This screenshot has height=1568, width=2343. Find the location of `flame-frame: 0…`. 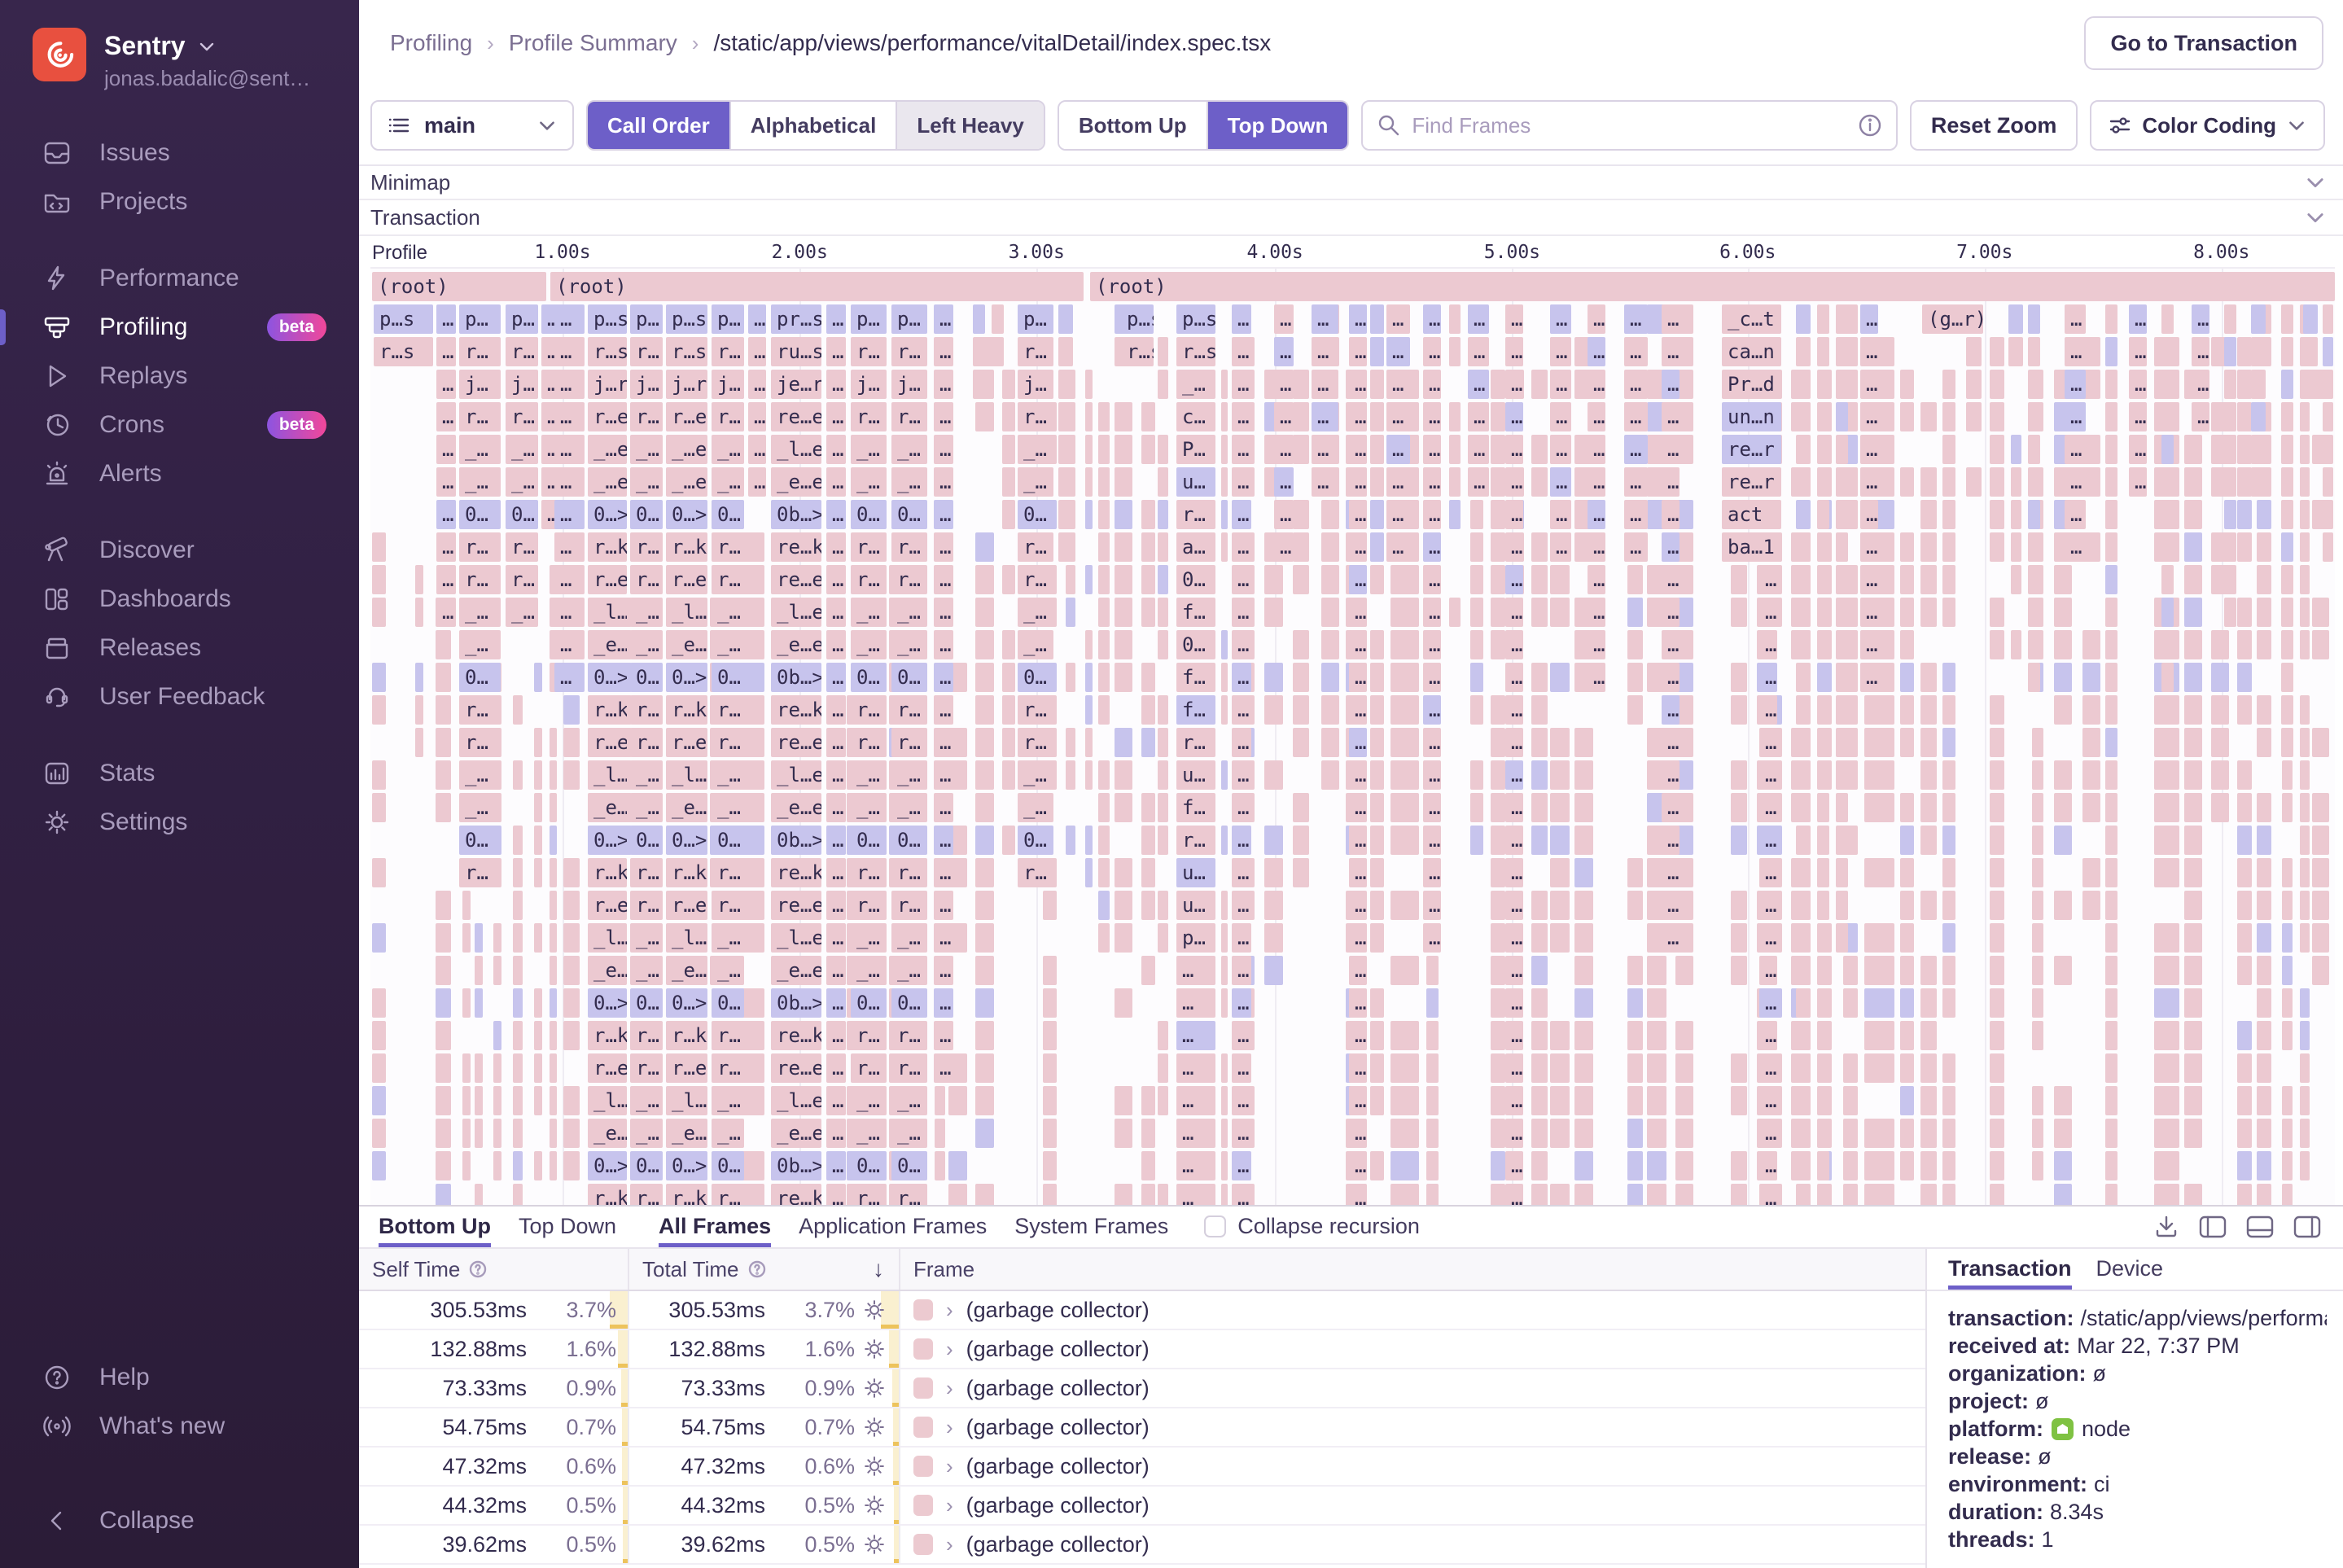

flame-frame: 0… is located at coordinates (728, 1003).